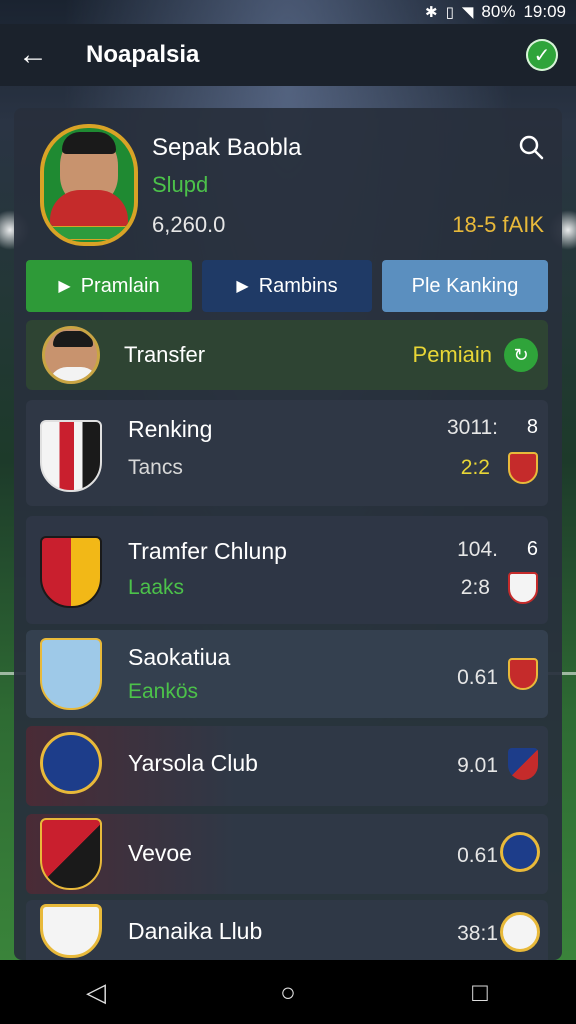  I want to click on clock: 19:09, so click(544, 11).